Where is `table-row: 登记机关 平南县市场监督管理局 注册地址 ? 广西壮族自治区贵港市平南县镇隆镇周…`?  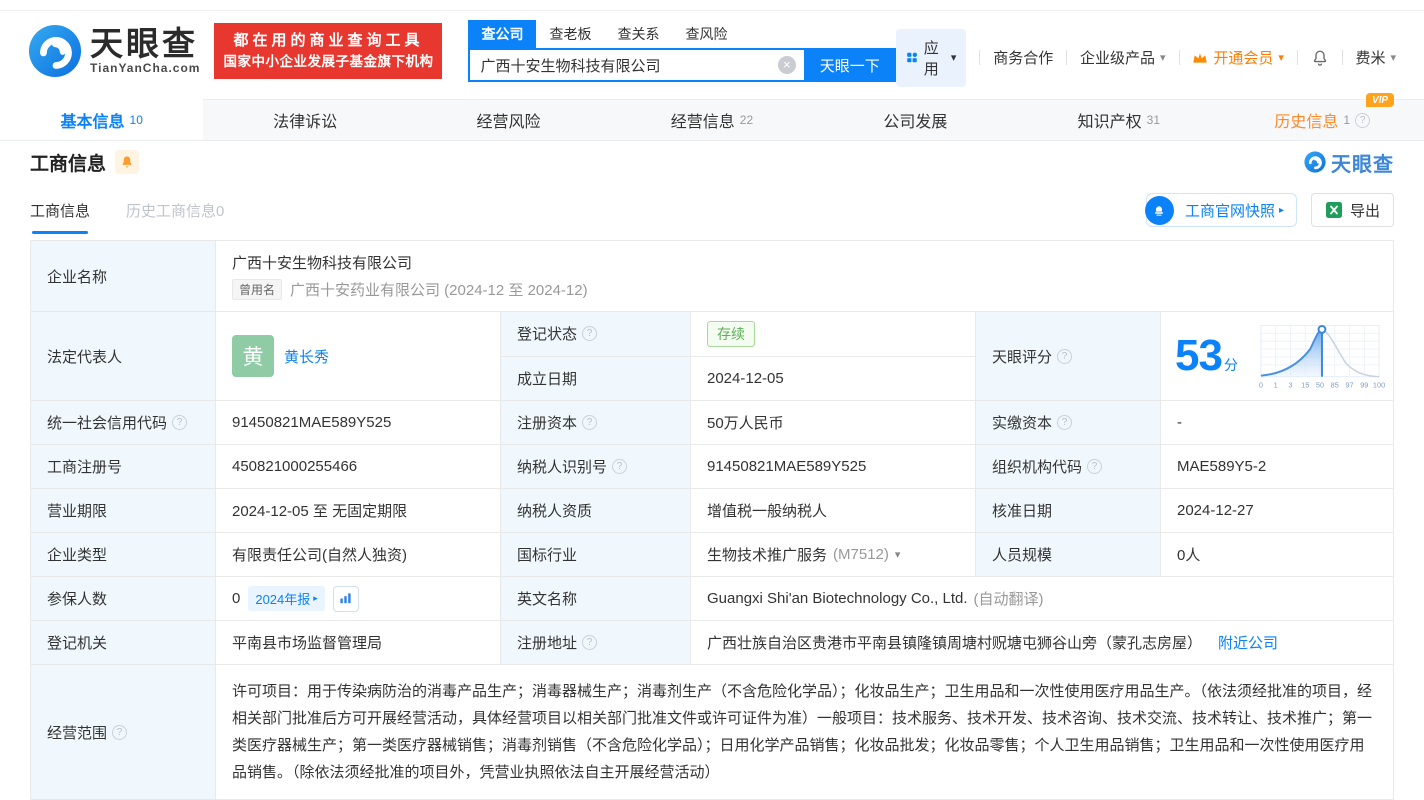 table-row: 登记机关 平南县市场监督管理局 注册地址 ? 广西壮族自治区贵港市平南县镇隆镇周… is located at coordinates (712, 642).